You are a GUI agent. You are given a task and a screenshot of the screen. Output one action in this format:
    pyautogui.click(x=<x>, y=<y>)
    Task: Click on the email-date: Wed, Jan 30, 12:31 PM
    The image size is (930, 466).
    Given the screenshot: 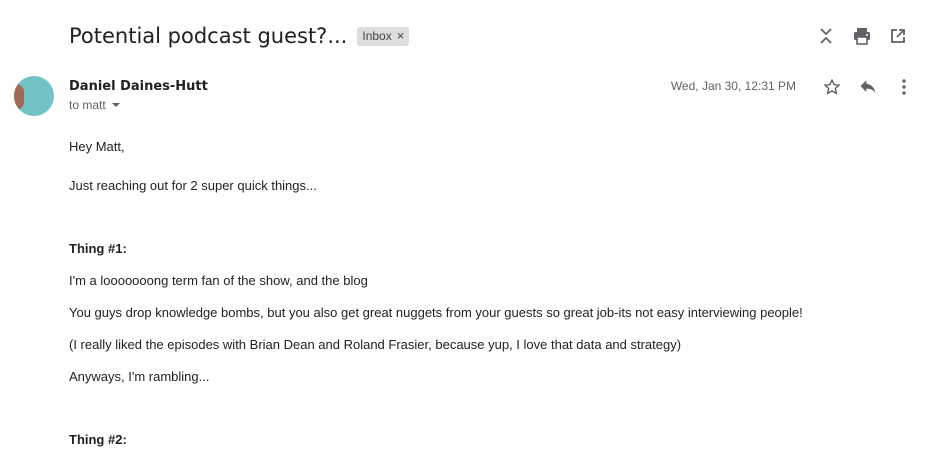 What is the action you would take?
    pyautogui.click(x=733, y=86)
    